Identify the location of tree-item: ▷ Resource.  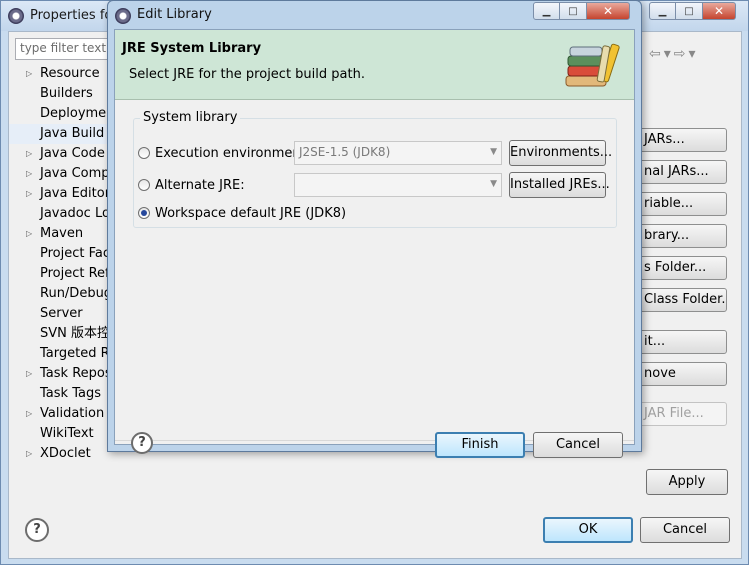
(59, 74).